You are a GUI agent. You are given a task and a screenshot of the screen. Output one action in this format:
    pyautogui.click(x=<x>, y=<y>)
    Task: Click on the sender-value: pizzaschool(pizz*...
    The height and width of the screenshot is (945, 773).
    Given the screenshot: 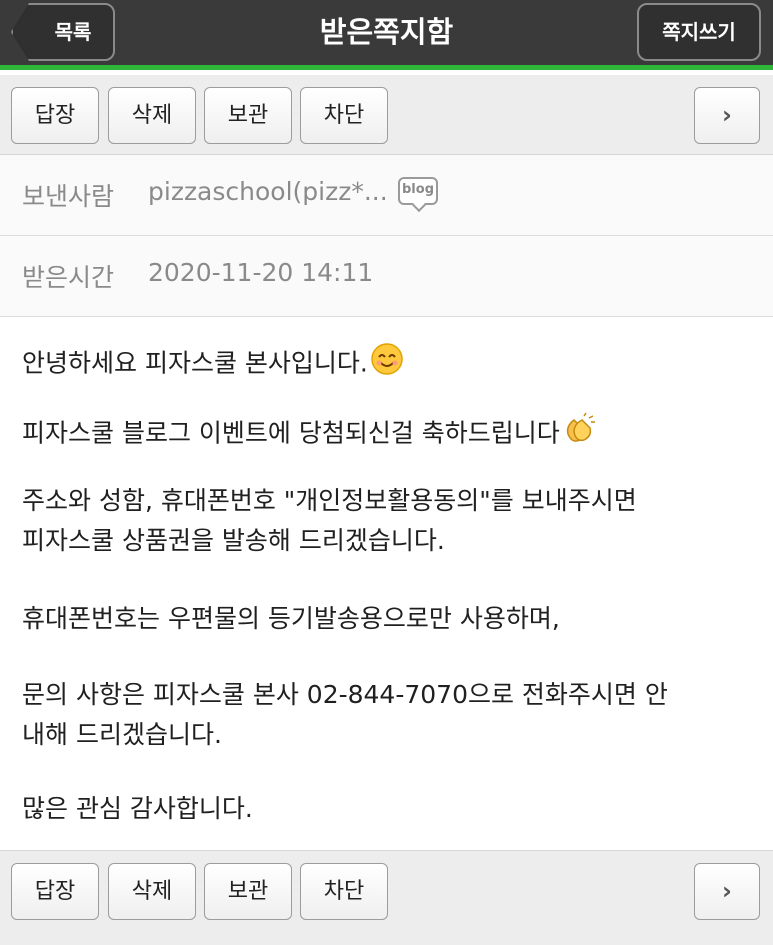 What is the action you would take?
    pyautogui.click(x=268, y=191)
    